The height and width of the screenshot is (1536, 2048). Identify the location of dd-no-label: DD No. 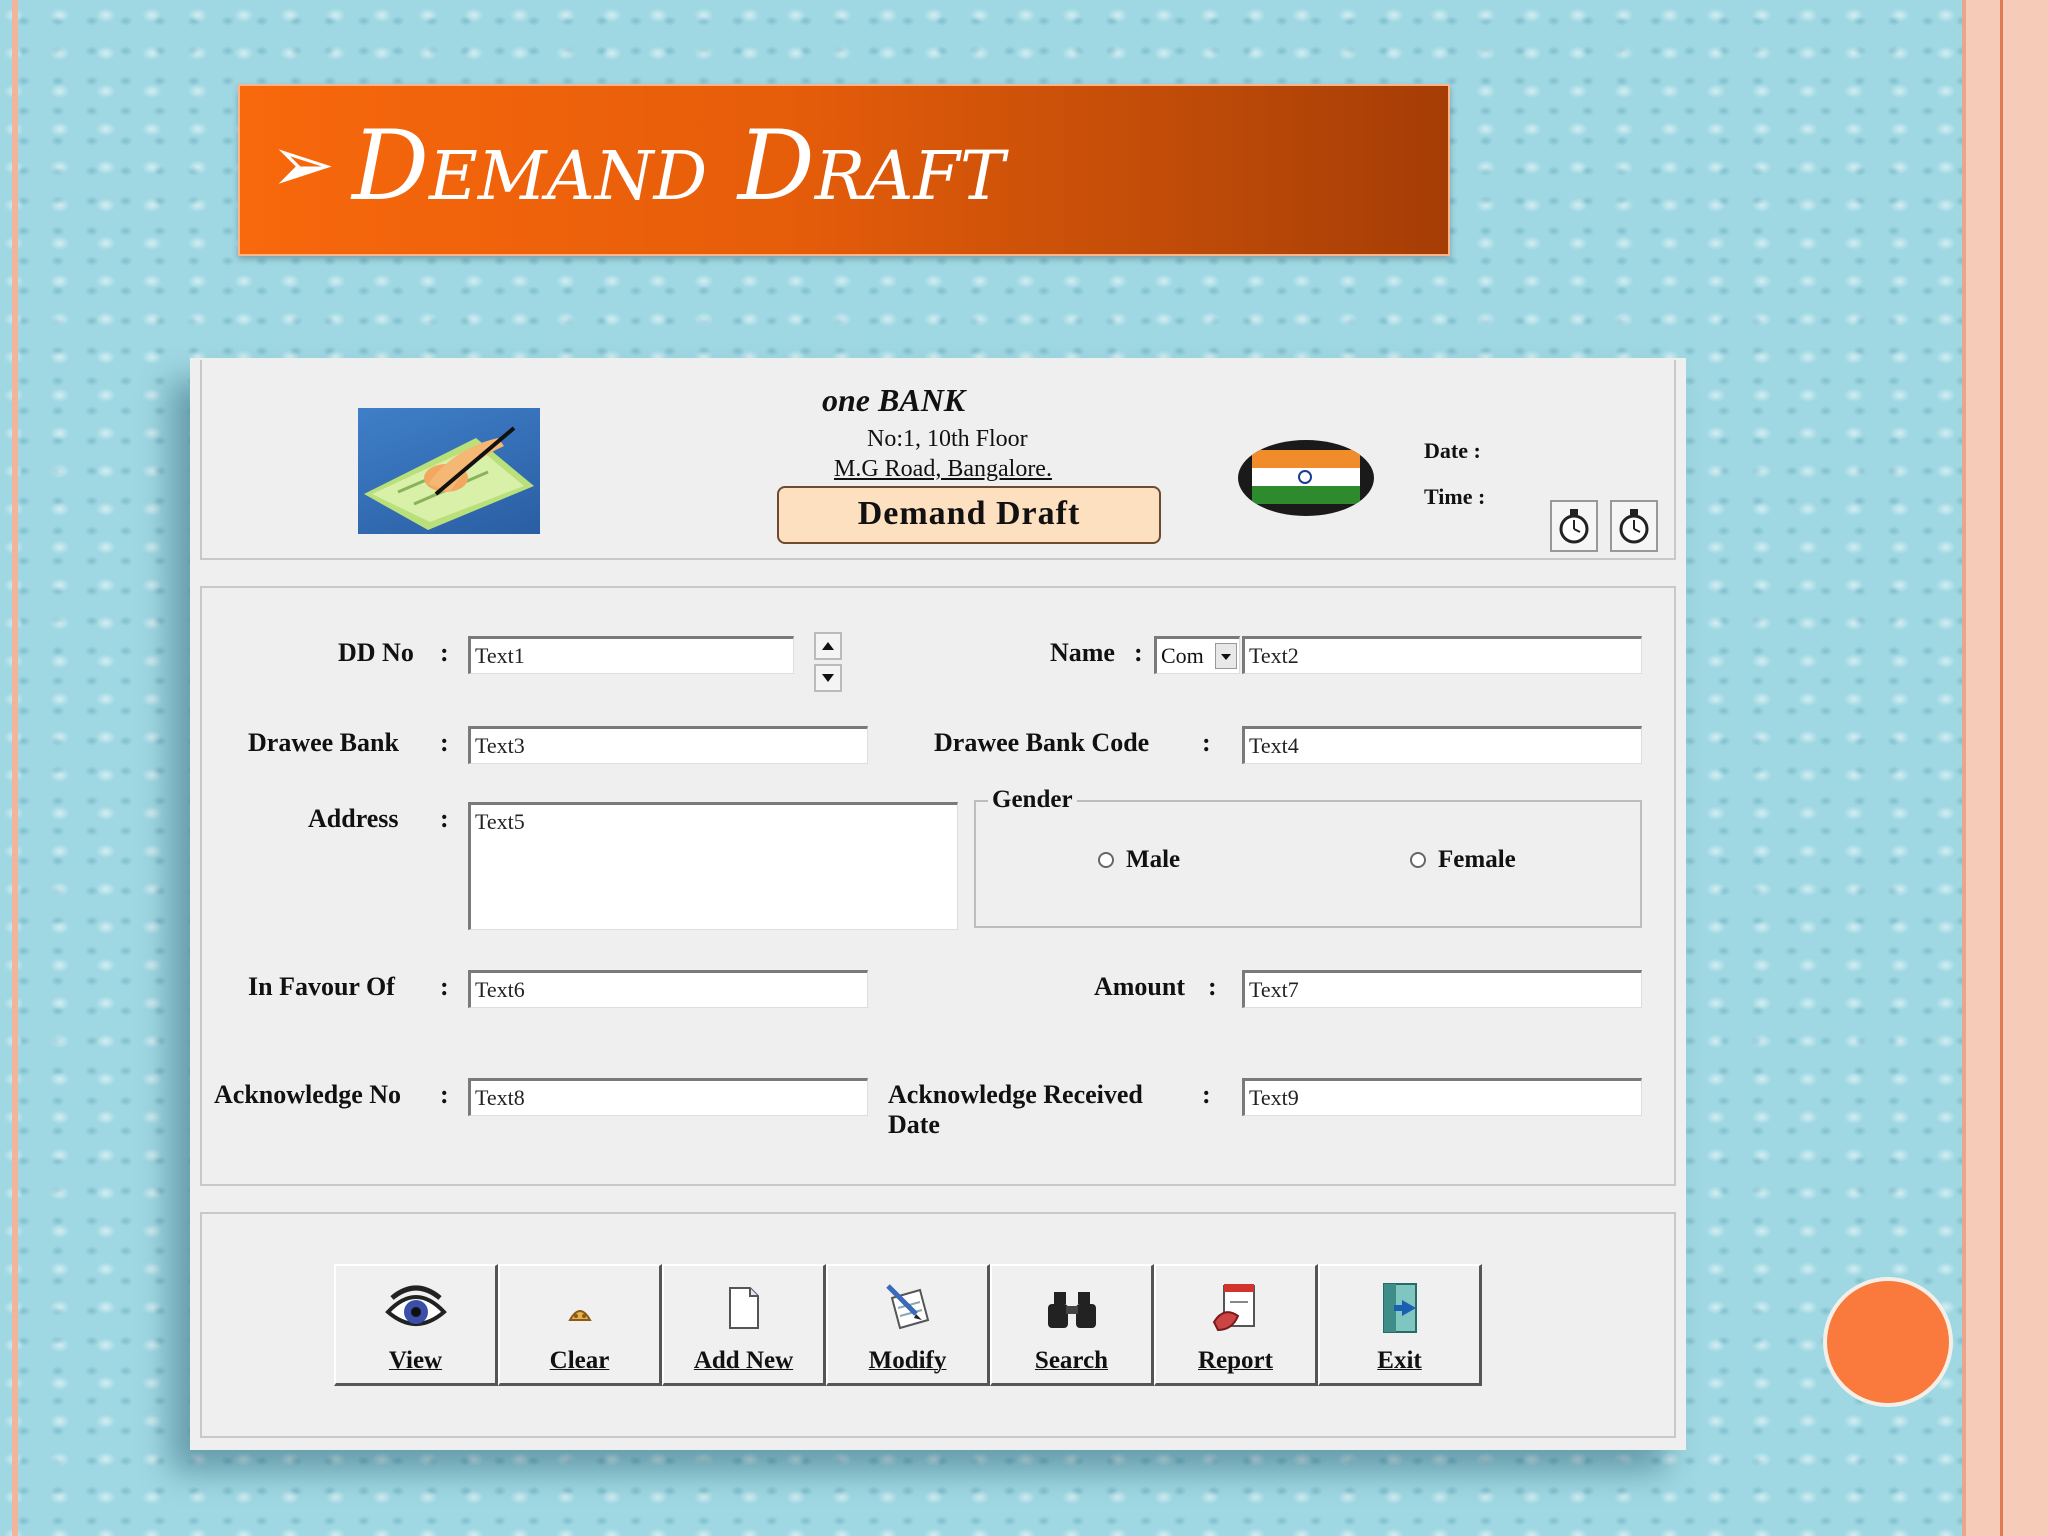
(376, 652).